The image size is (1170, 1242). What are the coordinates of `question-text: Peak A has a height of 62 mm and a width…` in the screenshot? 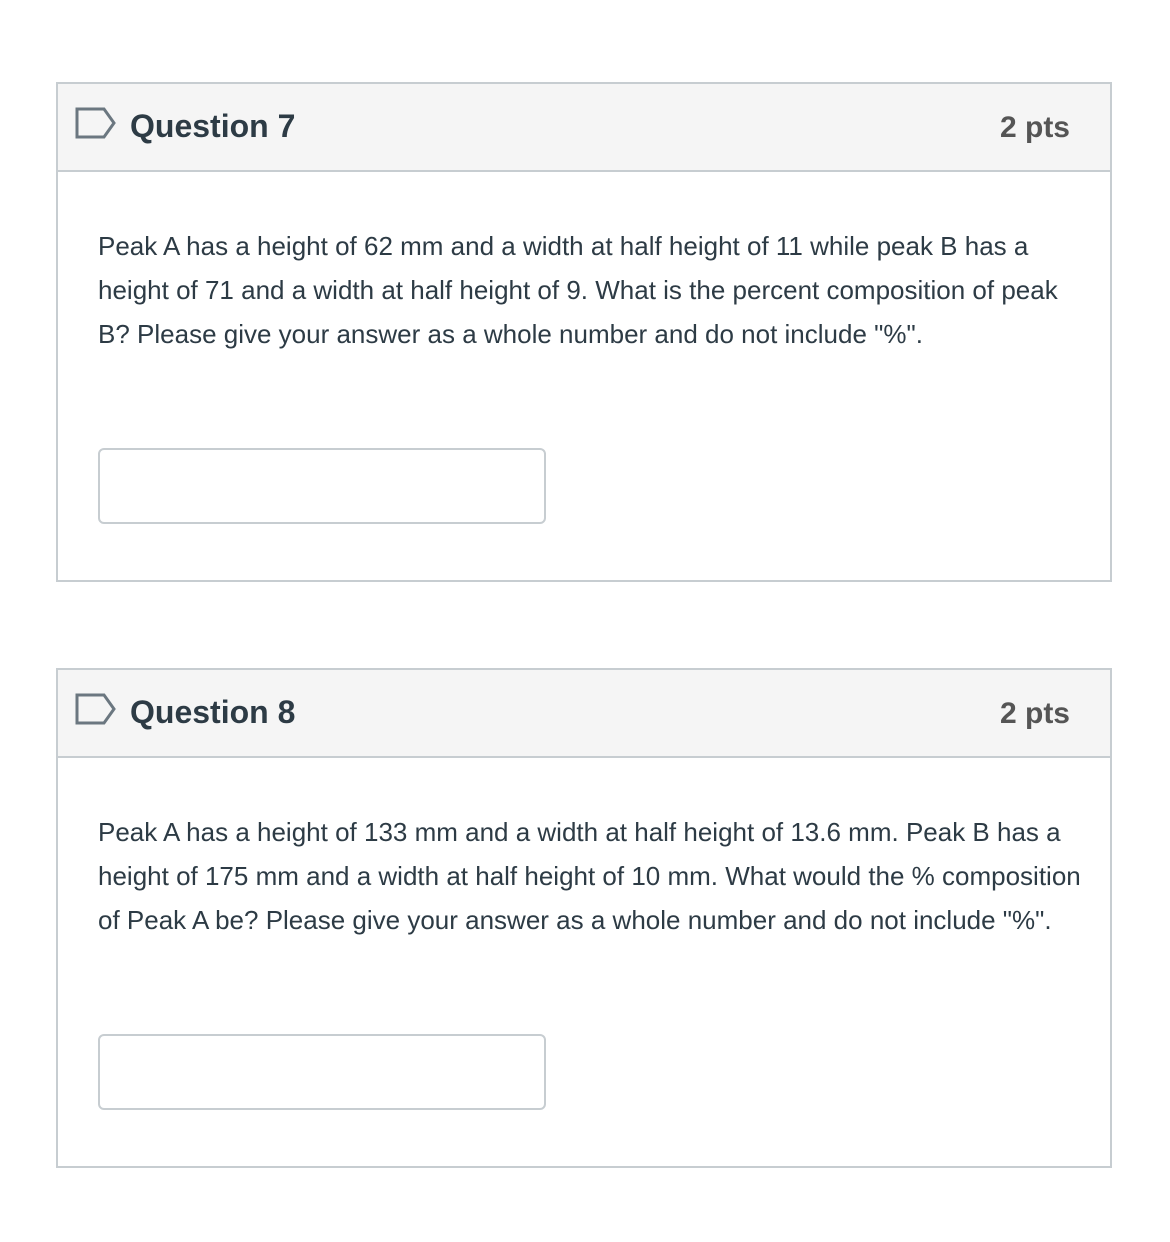 It's located at (578, 290).